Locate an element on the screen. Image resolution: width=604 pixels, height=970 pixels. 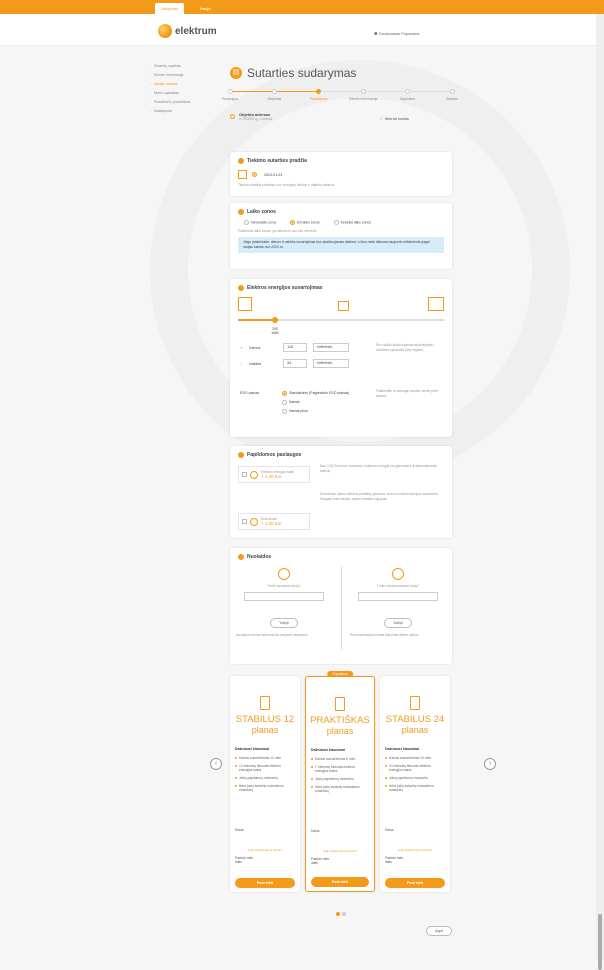
eso-label: ESO planas is located at coordinates (250, 393).